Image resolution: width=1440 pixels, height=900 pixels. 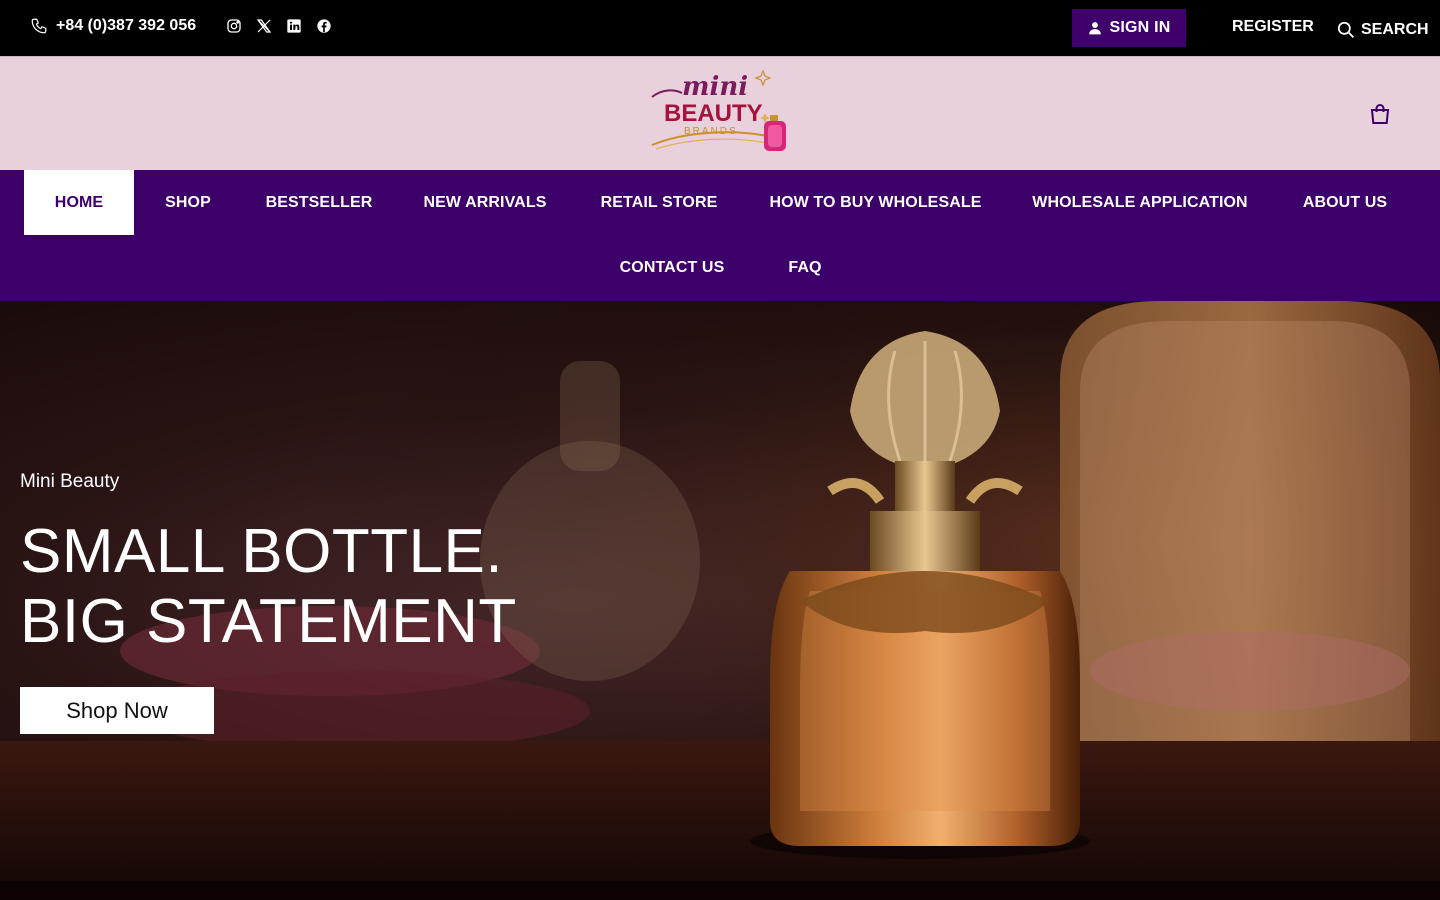 I want to click on search-button: SEARCH, so click(x=1382, y=29).